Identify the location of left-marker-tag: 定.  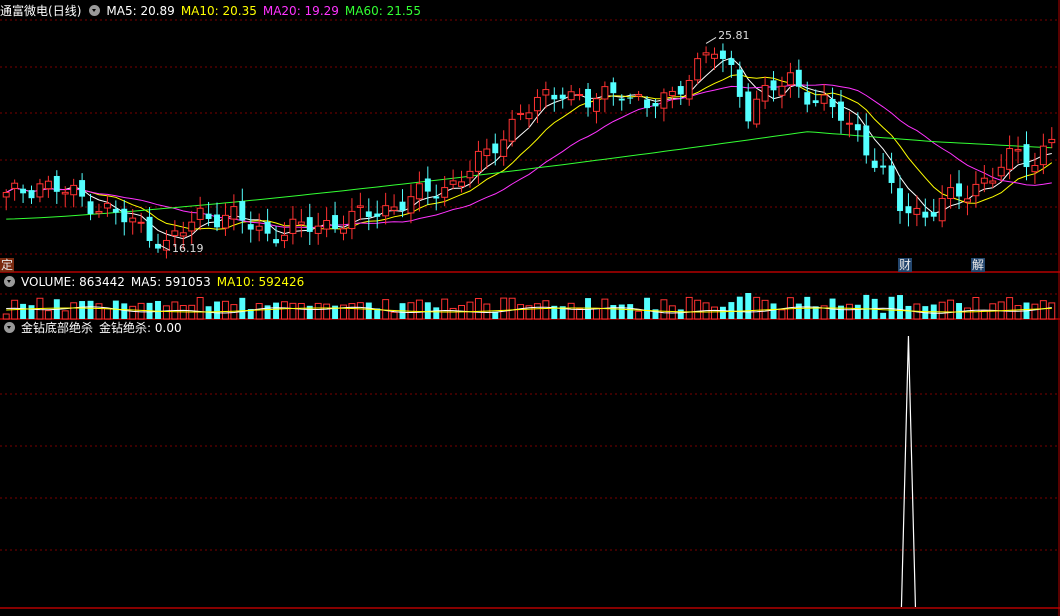
(7, 265).